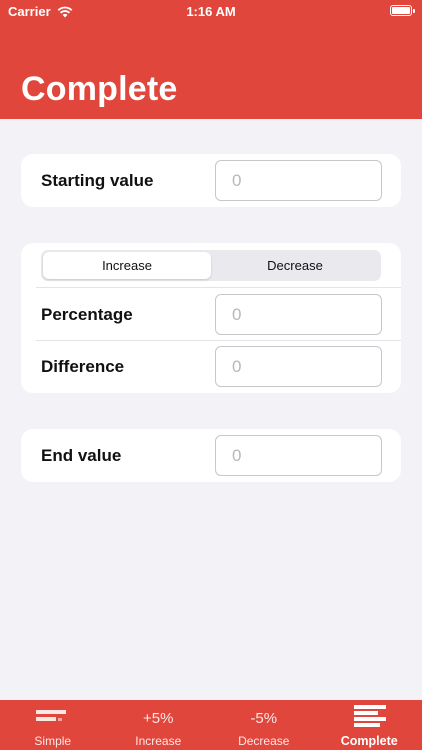  I want to click on segment-decrease: Decrease, so click(295, 265).